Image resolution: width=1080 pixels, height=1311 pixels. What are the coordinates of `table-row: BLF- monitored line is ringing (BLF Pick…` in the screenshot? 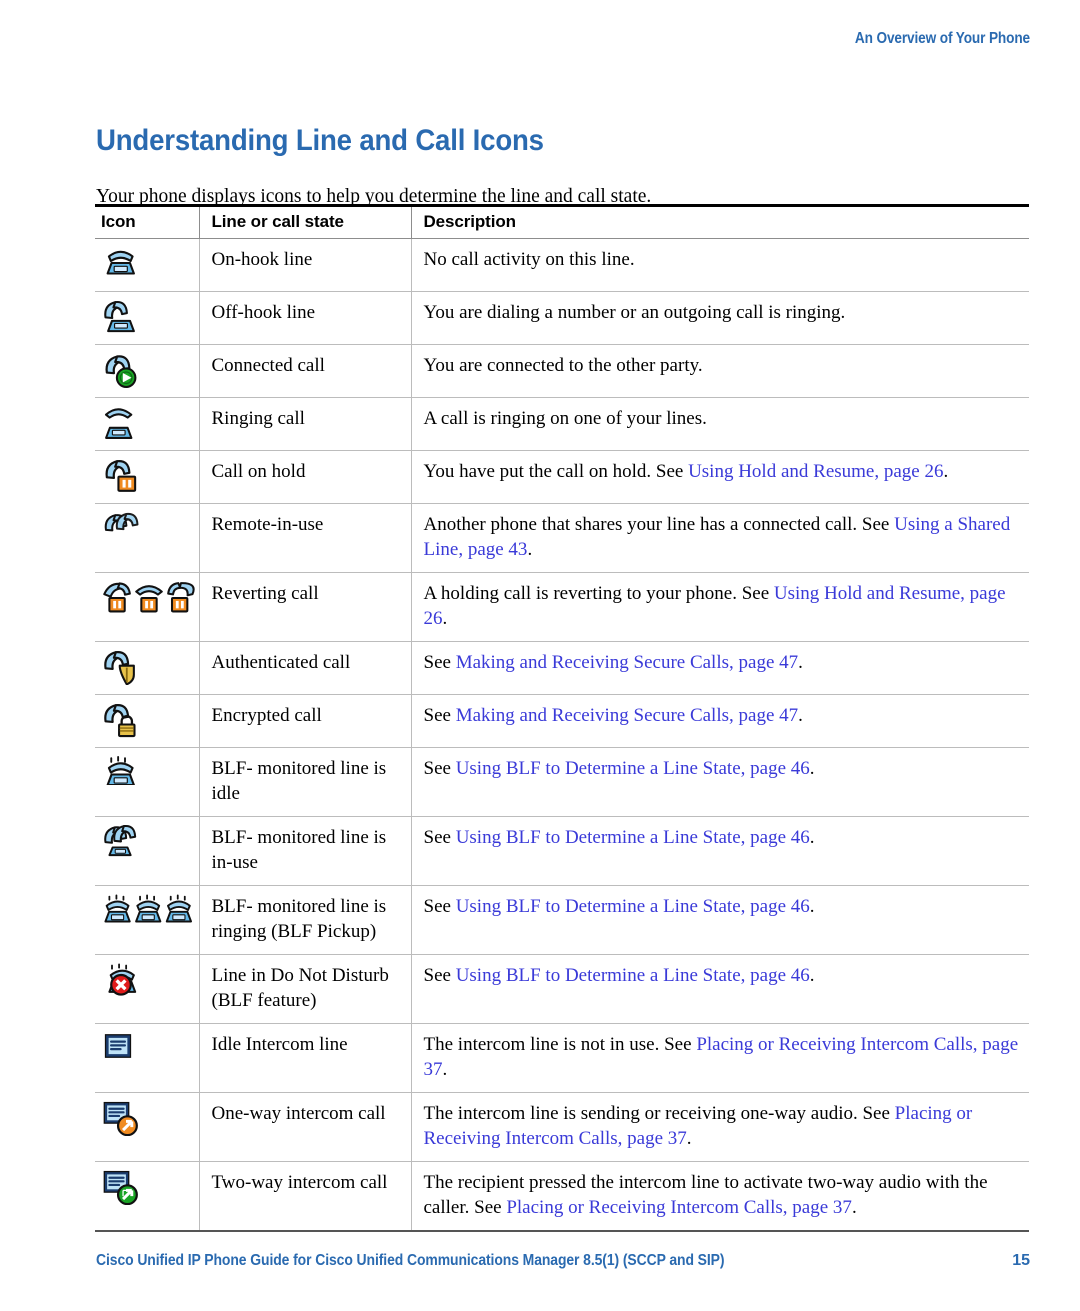 It's located at (562, 920).